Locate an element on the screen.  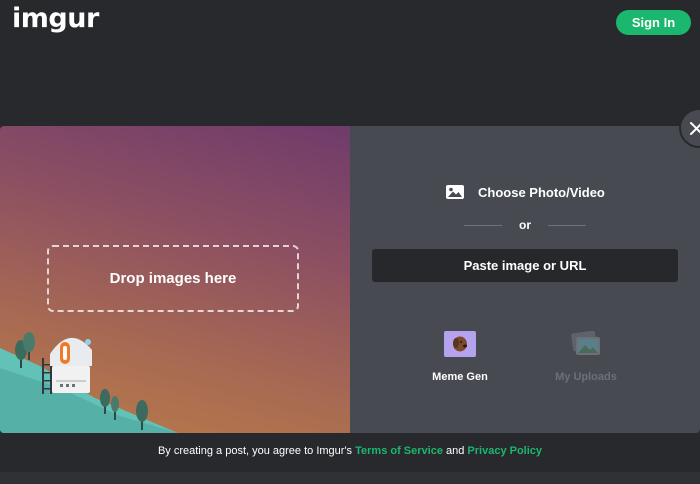
my-uploads-button: My Uploads is located at coordinates (586, 357).